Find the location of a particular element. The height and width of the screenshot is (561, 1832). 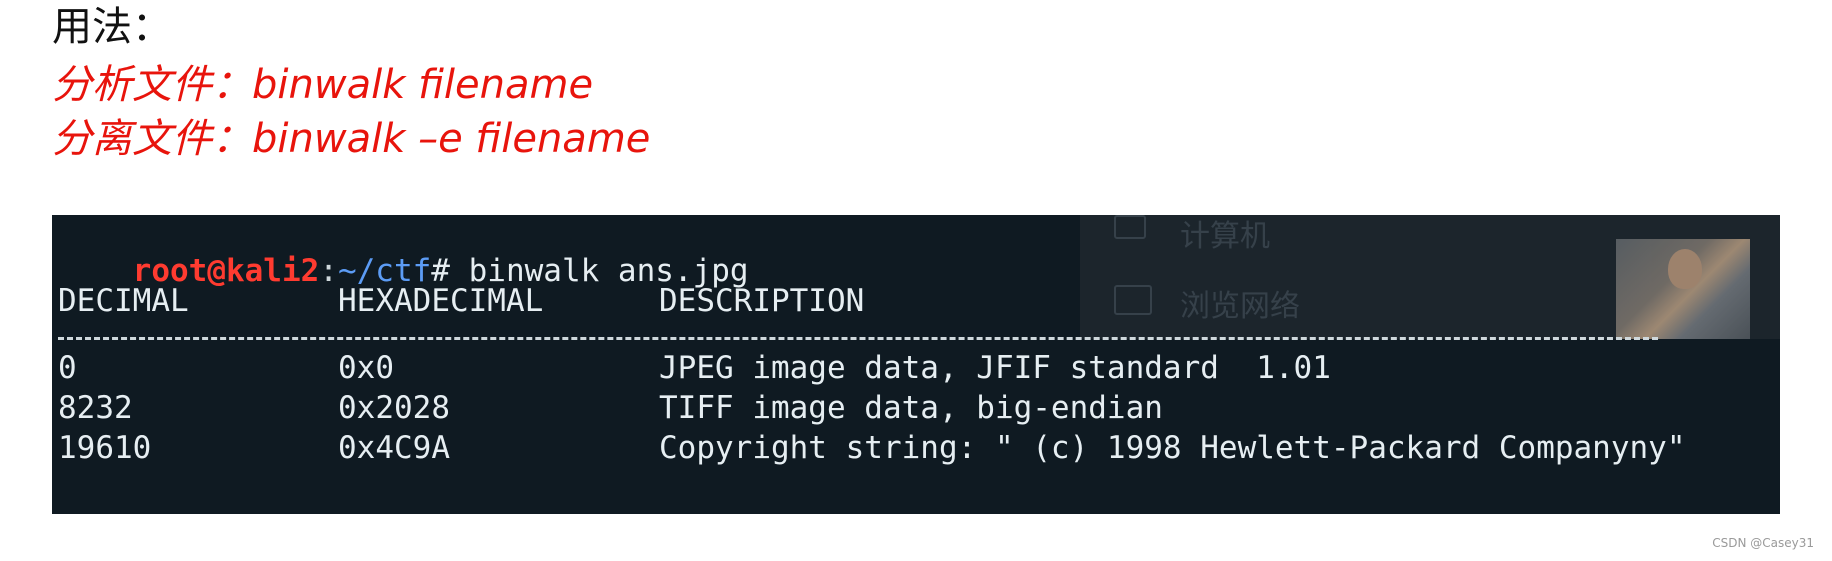

ghost-item-computer: 计算机 is located at coordinates (1225, 236).